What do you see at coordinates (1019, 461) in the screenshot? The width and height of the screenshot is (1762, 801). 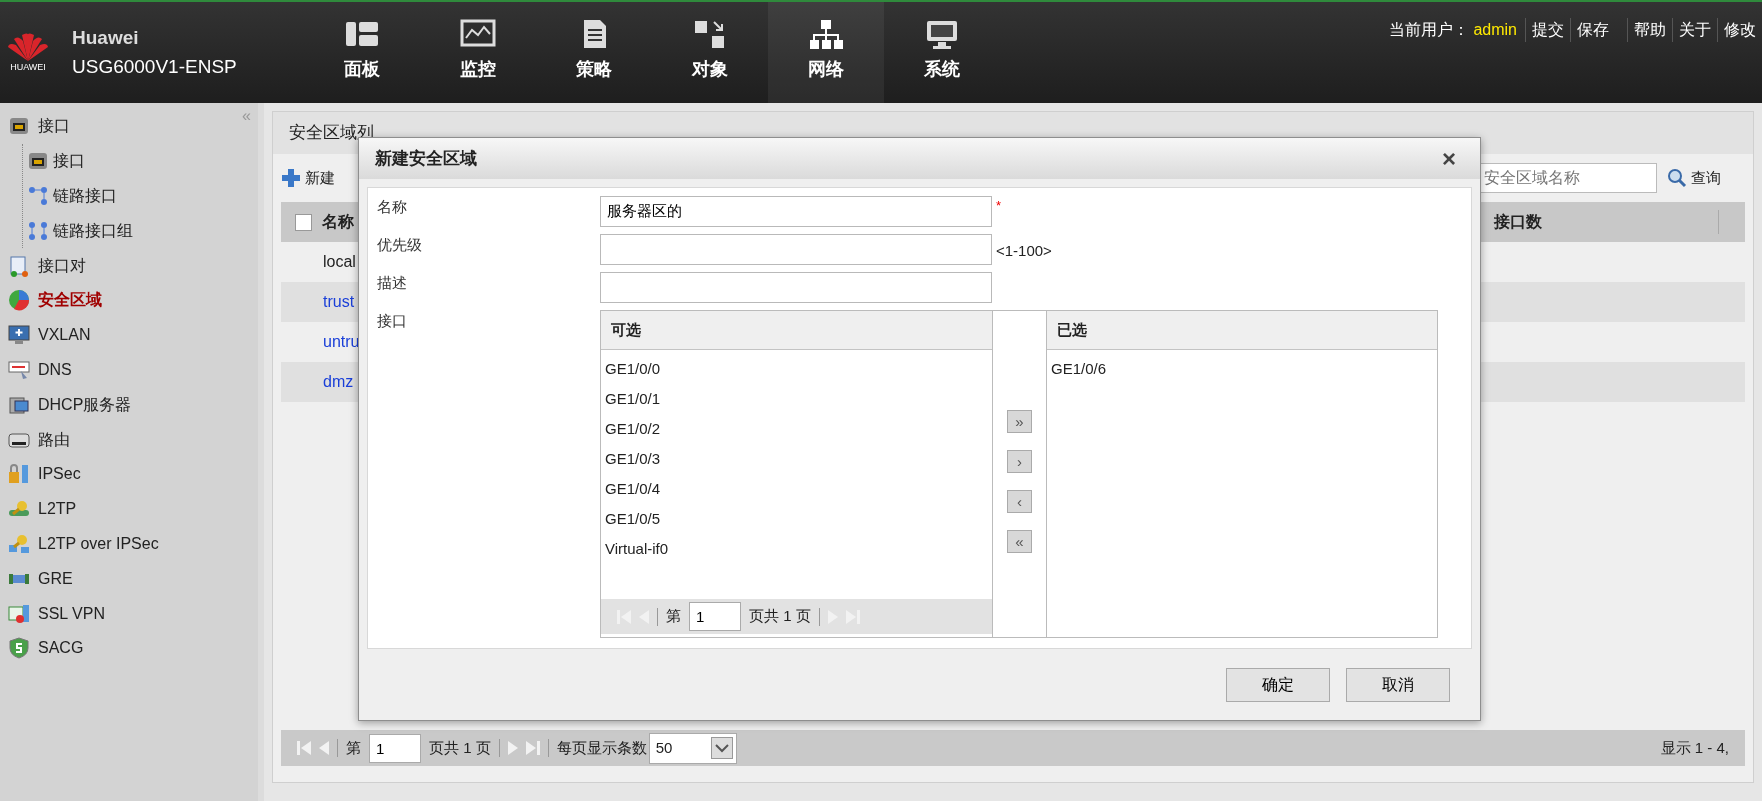 I see `move-button: ›` at bounding box center [1019, 461].